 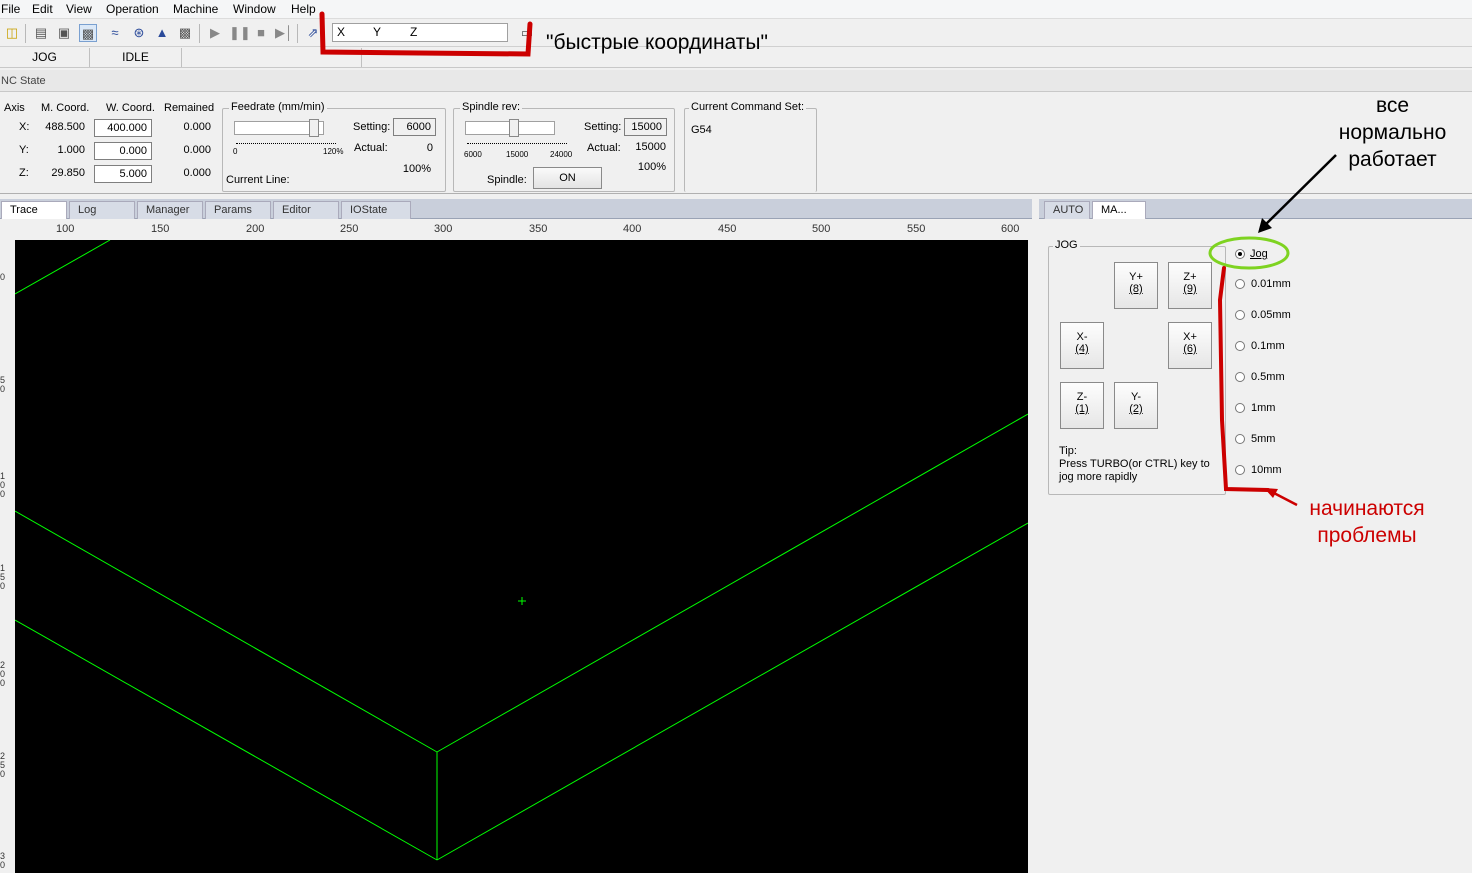 What do you see at coordinates (426, 34) in the screenshot?
I see `quick-coords-highlight` at bounding box center [426, 34].